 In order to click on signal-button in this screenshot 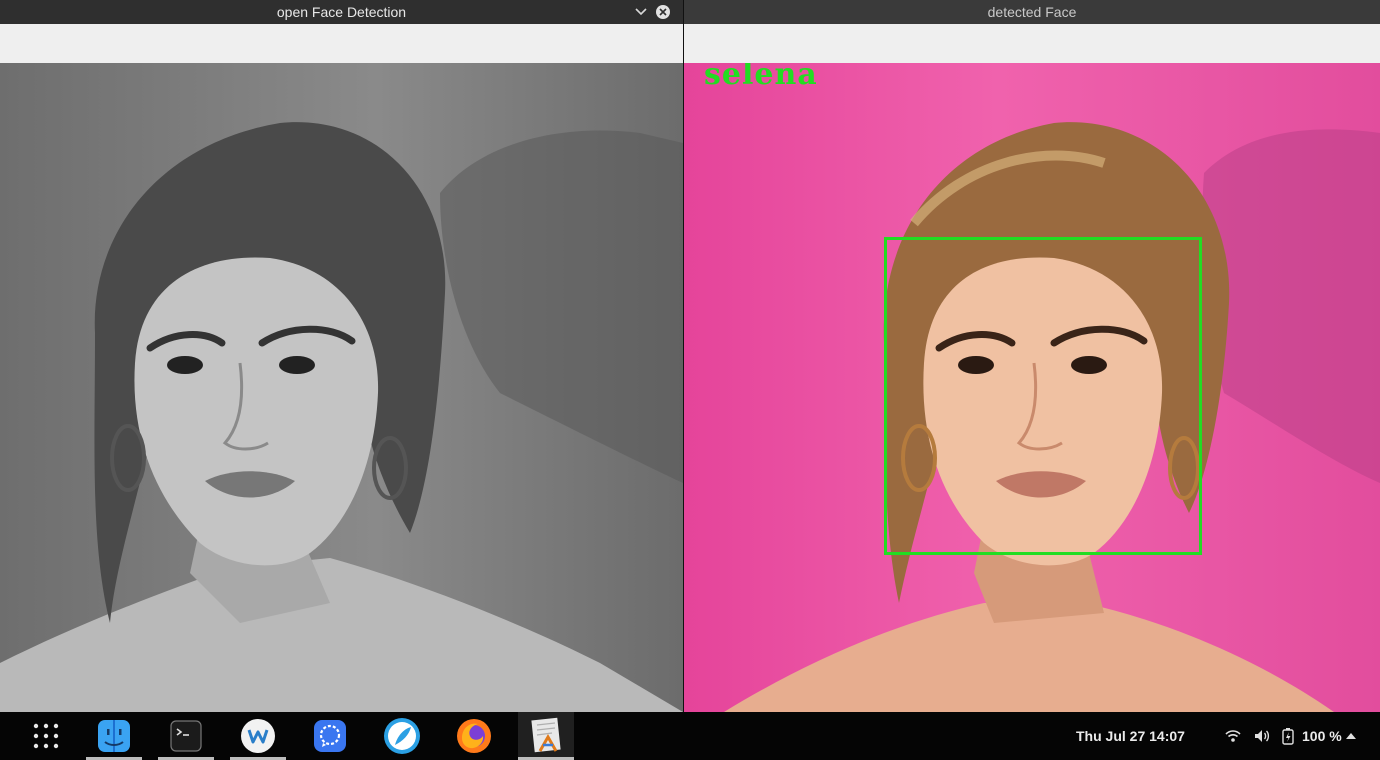, I will do `click(330, 736)`.